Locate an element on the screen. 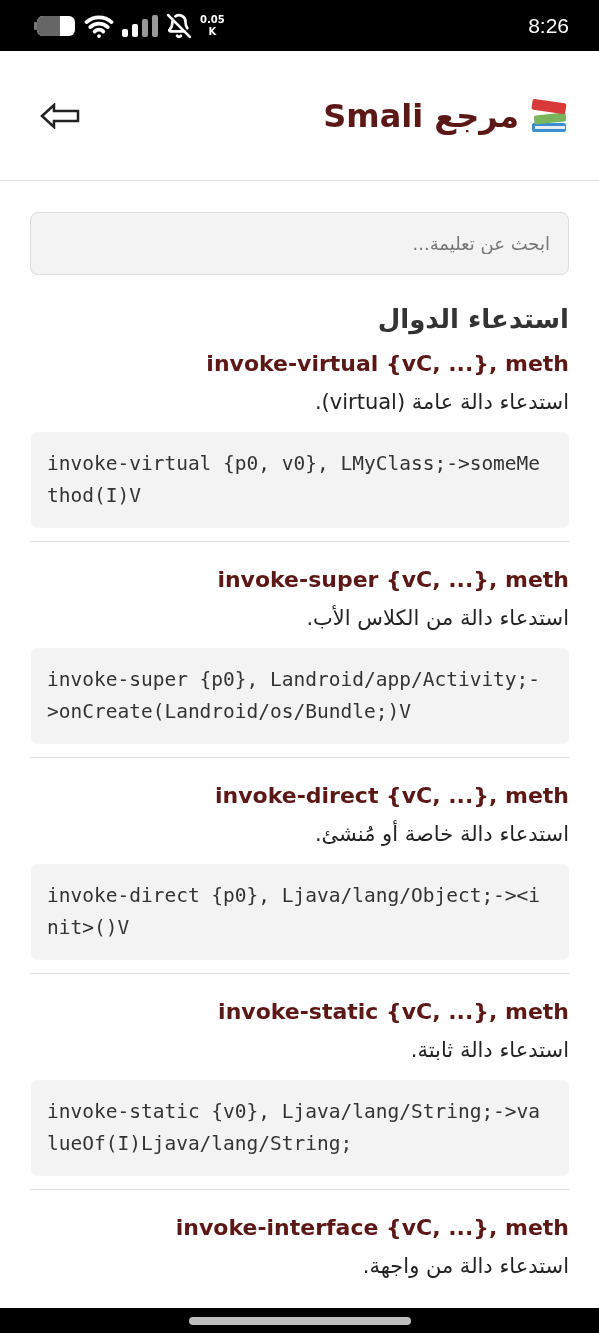 Image resolution: width=599 pixels, height=1333 pixels. instruction-description: استدعاء دالة ثابتة. is located at coordinates (489, 1050).